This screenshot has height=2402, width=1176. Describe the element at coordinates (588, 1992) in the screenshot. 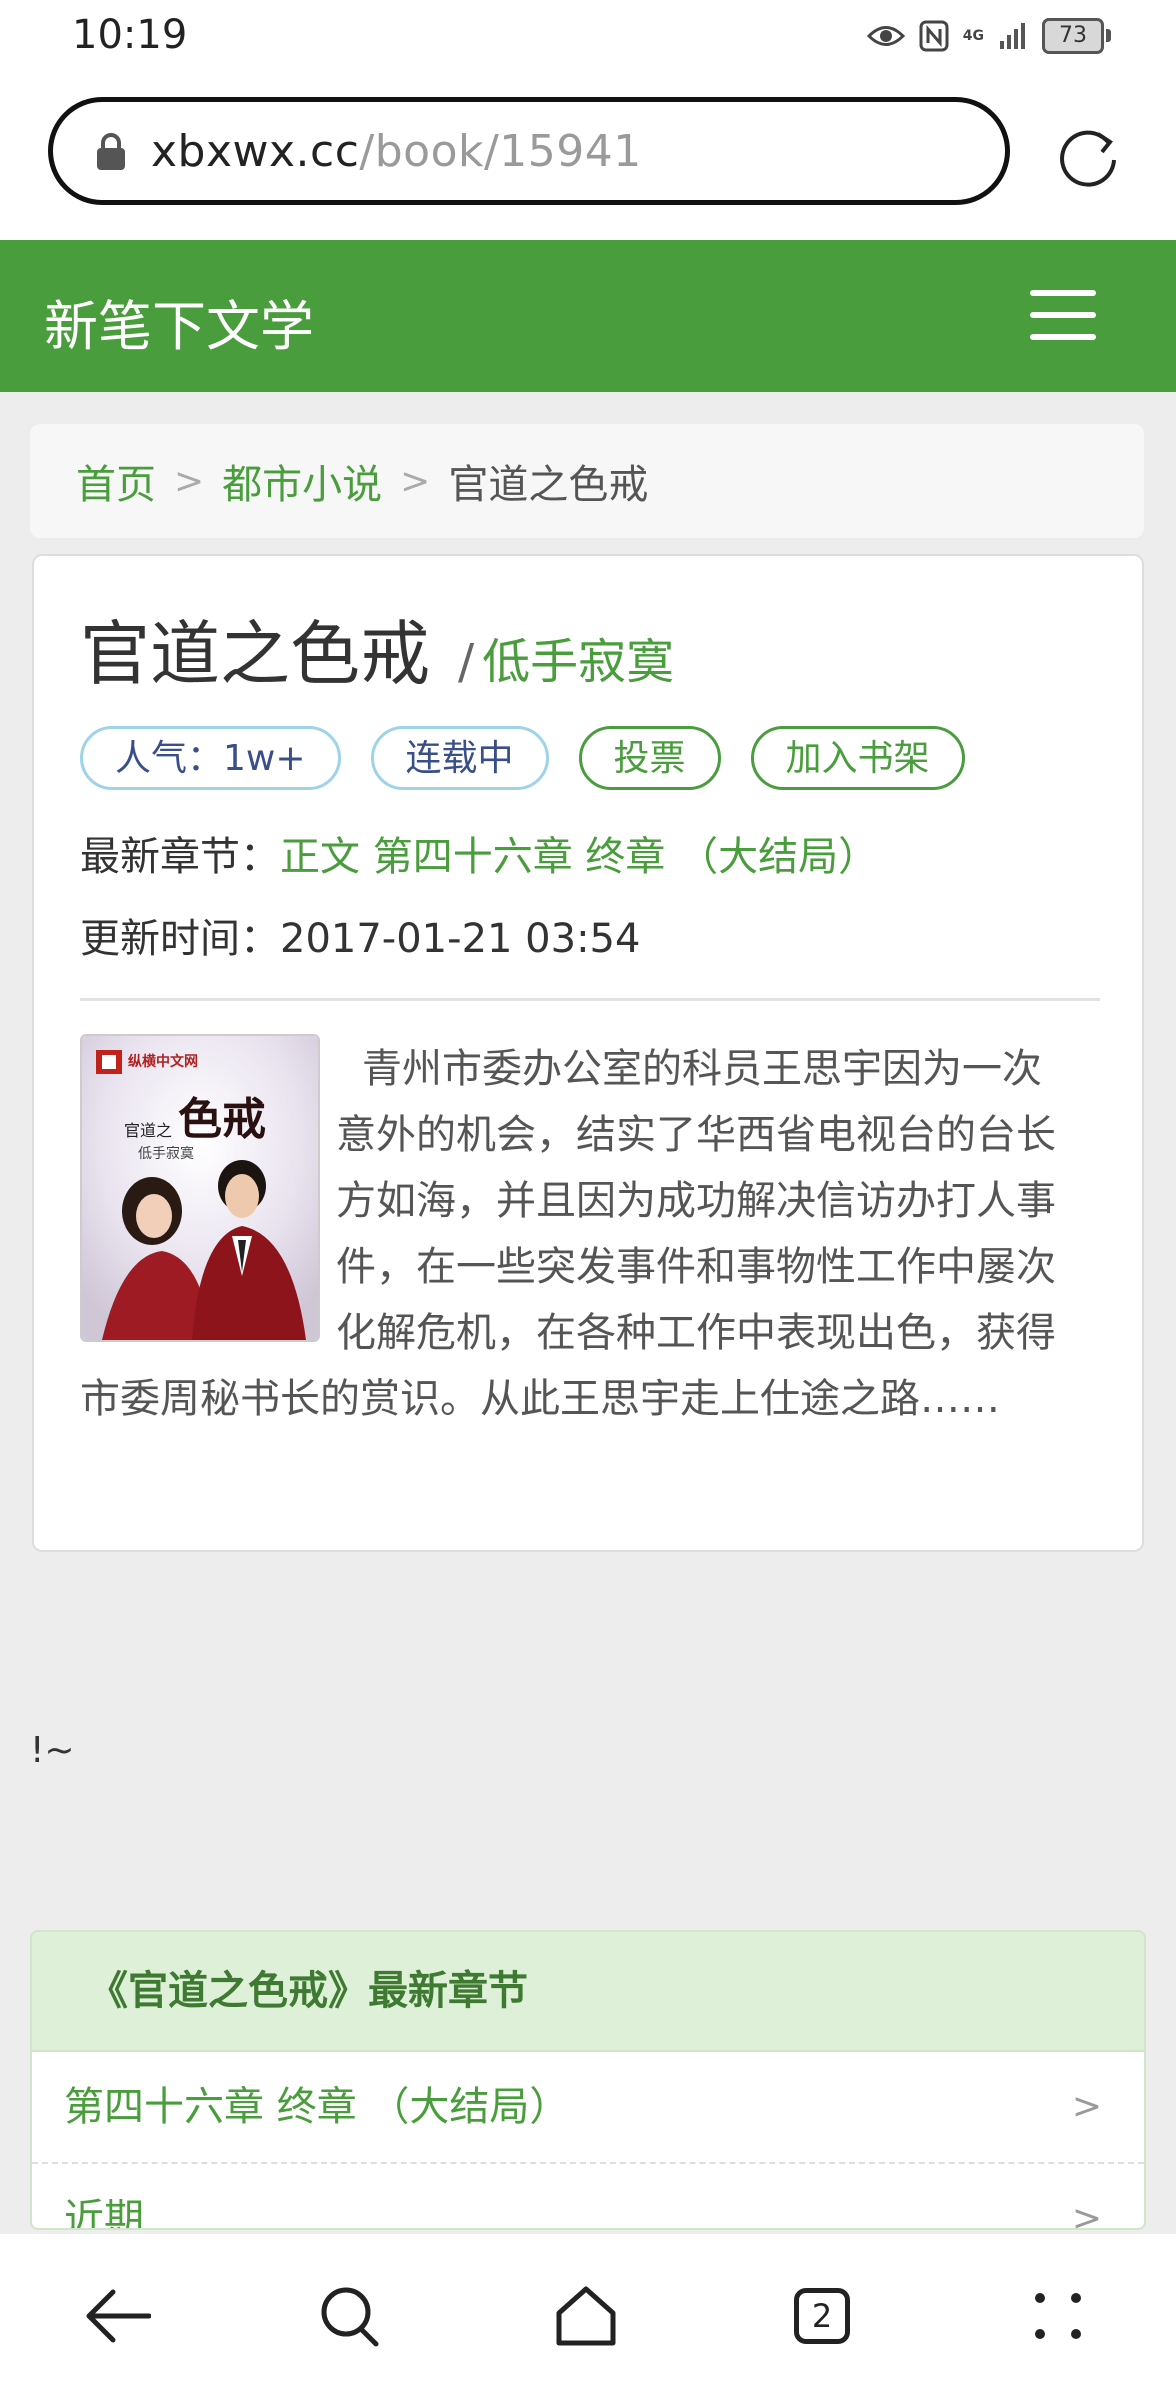

I see `latest-chapters-header: 《官道之色戒》最新章节` at that location.